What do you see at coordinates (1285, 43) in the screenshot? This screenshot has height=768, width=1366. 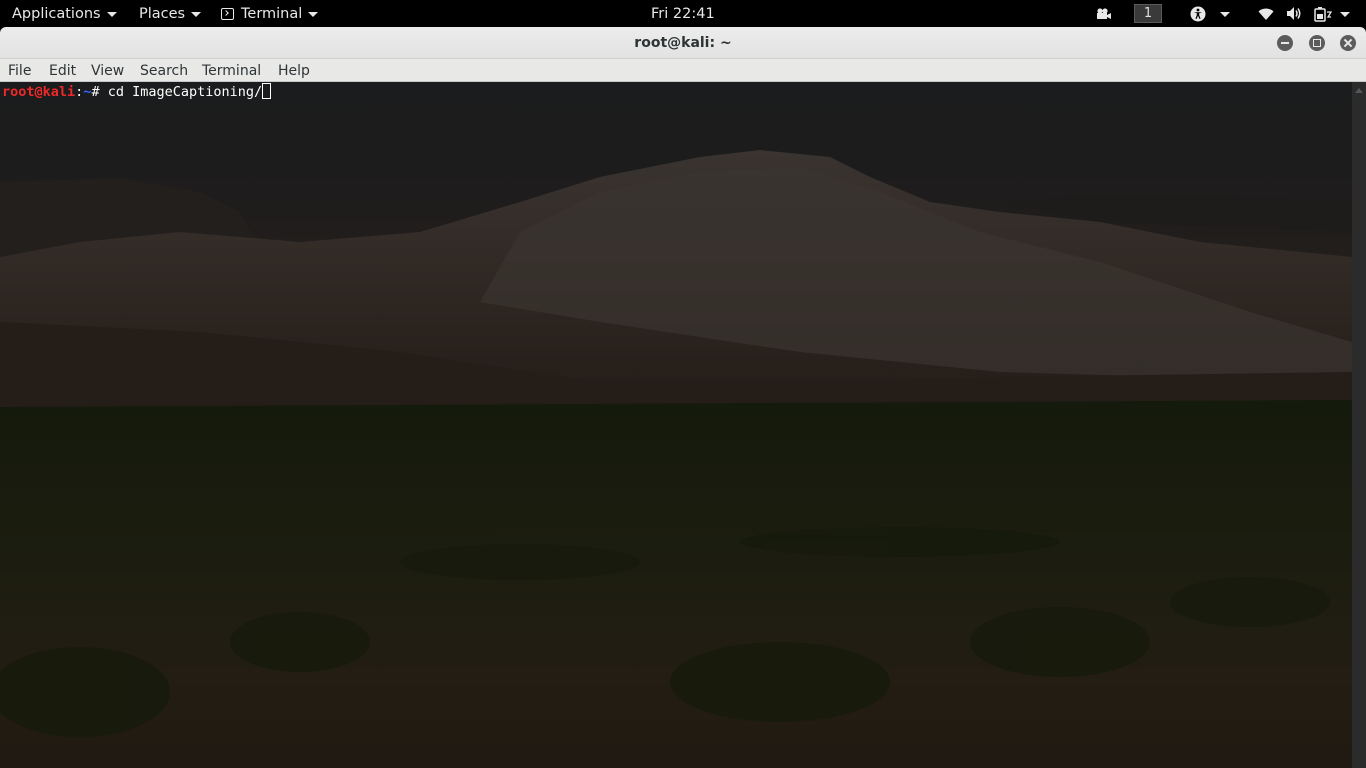 I see `minimize-button` at bounding box center [1285, 43].